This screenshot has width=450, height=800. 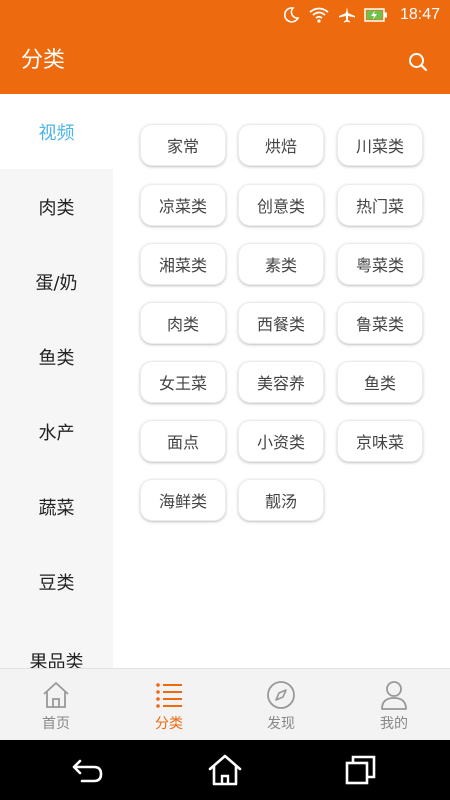 I want to click on sidebar-item-meat: 肉类, so click(x=56, y=206).